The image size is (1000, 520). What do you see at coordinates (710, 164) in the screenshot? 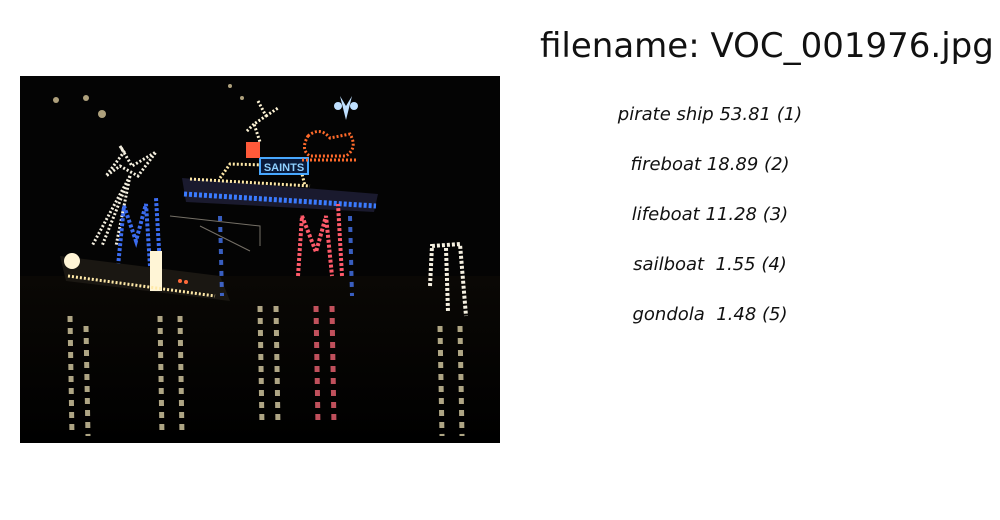
I see `prediction-item: fireboat 18.89 (2)` at bounding box center [710, 164].